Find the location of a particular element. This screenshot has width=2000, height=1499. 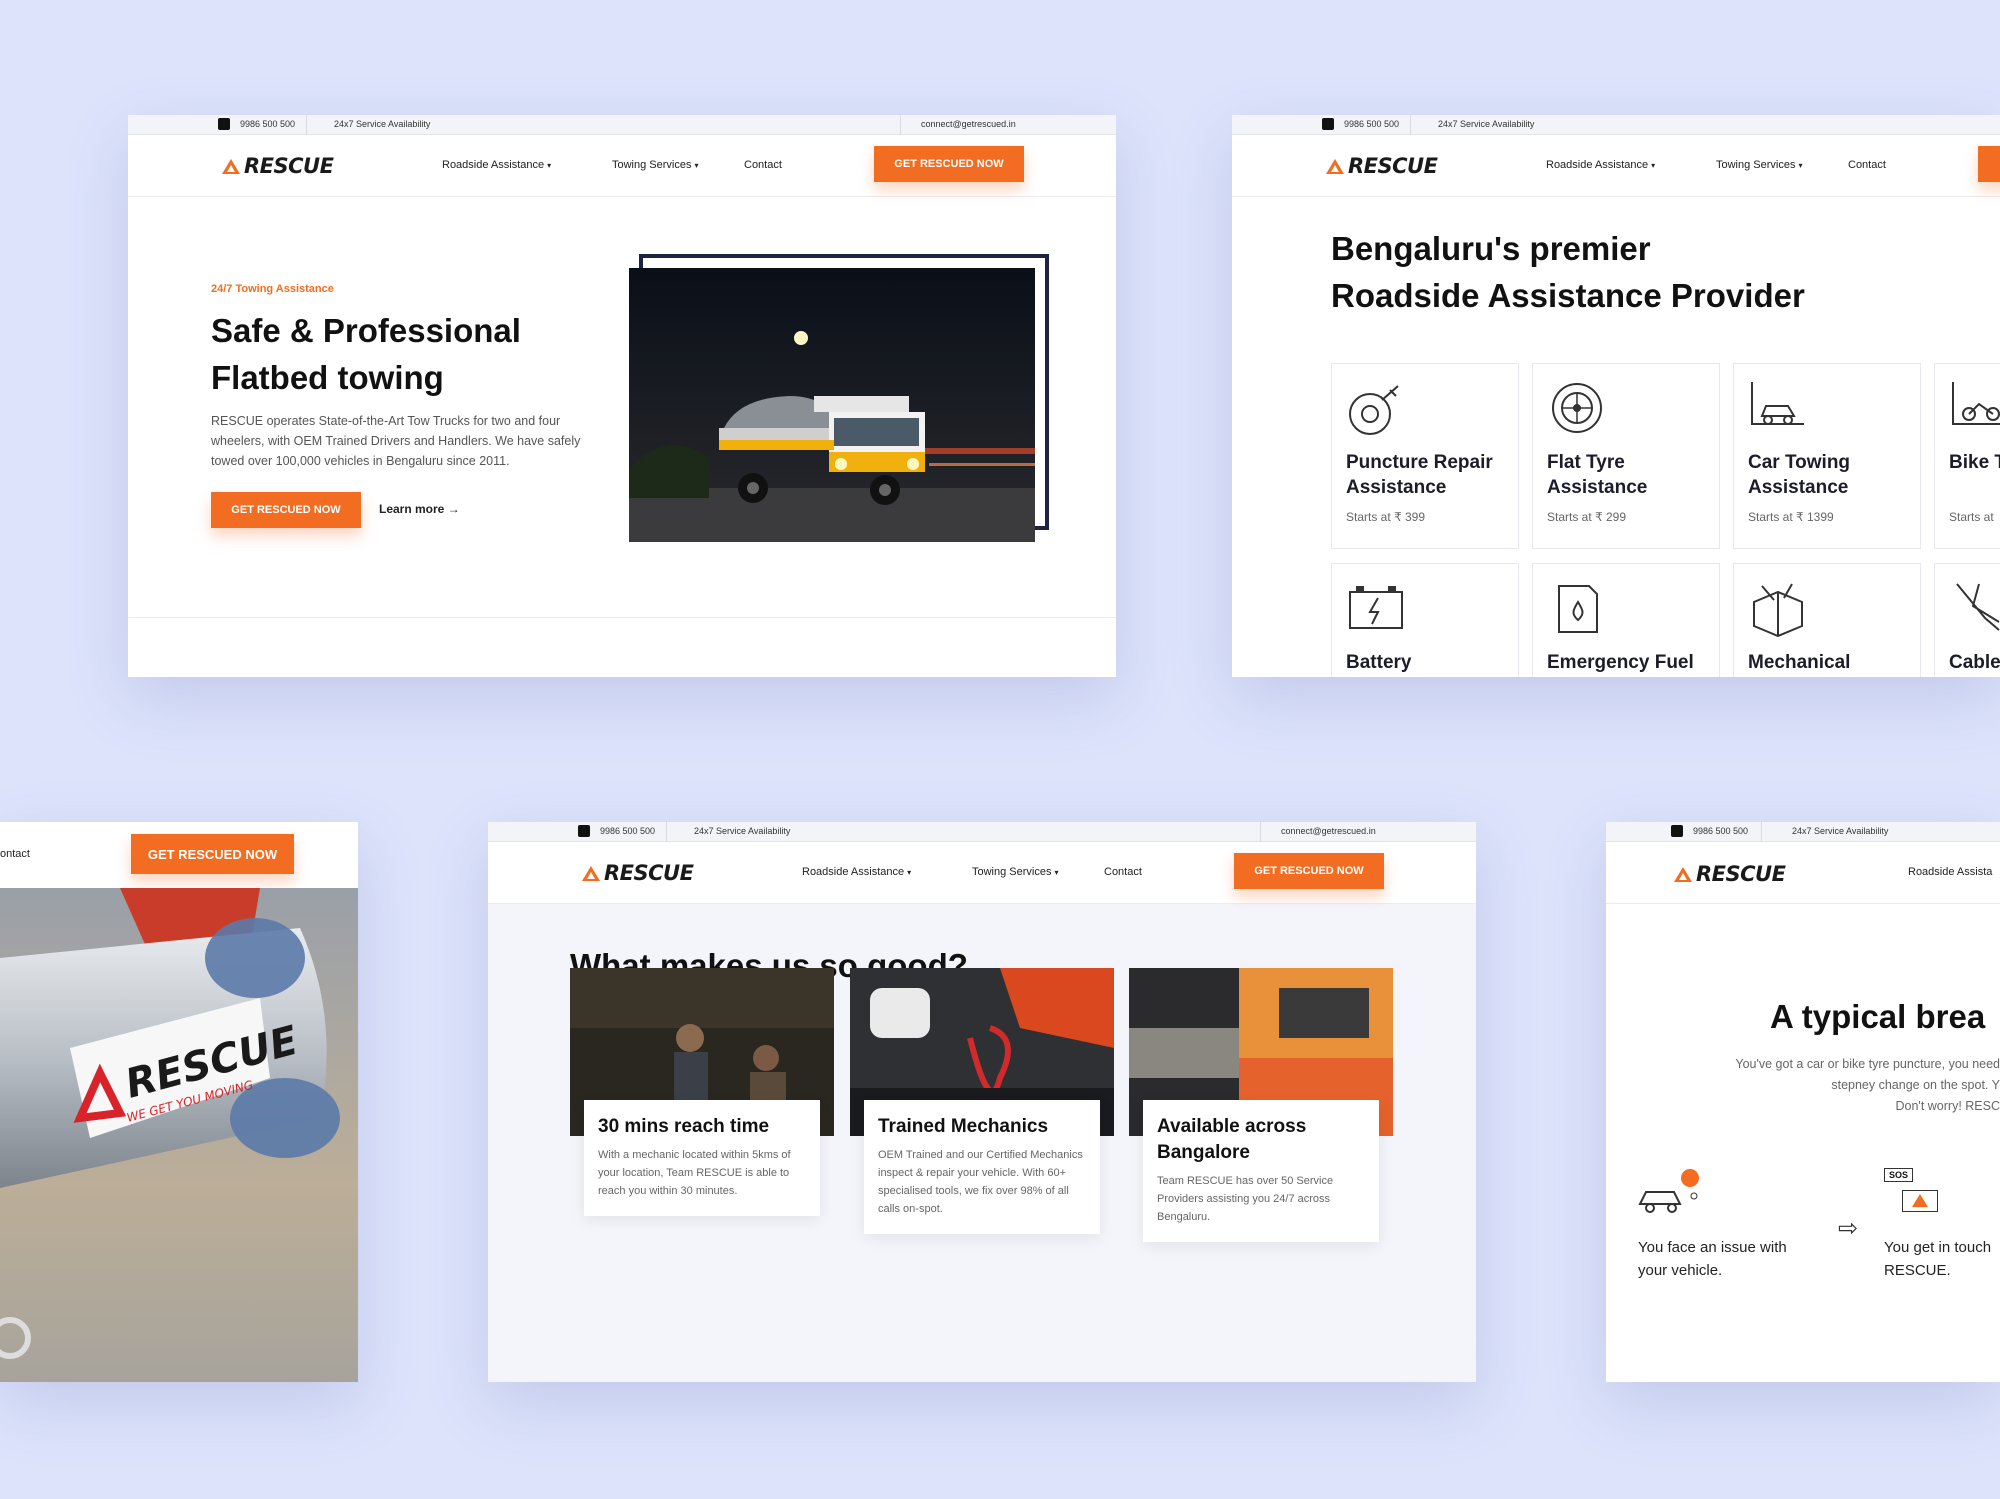

service-card: Car Towing Assistance Starts at ₹ 1399 is located at coordinates (1827, 456).